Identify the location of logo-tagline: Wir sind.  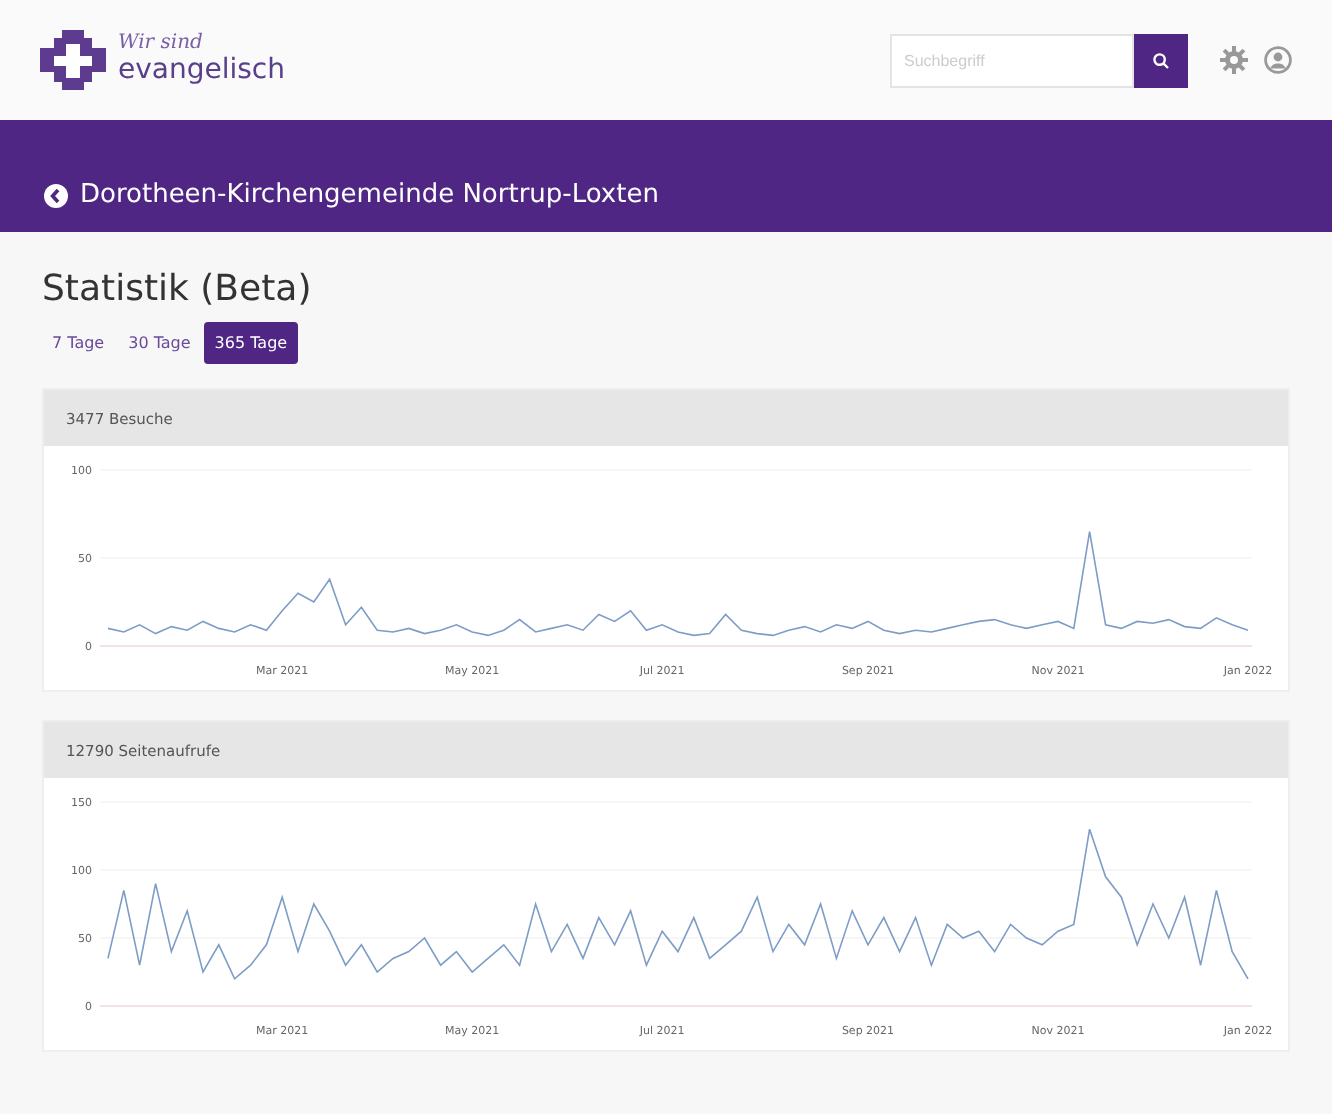
(161, 45).